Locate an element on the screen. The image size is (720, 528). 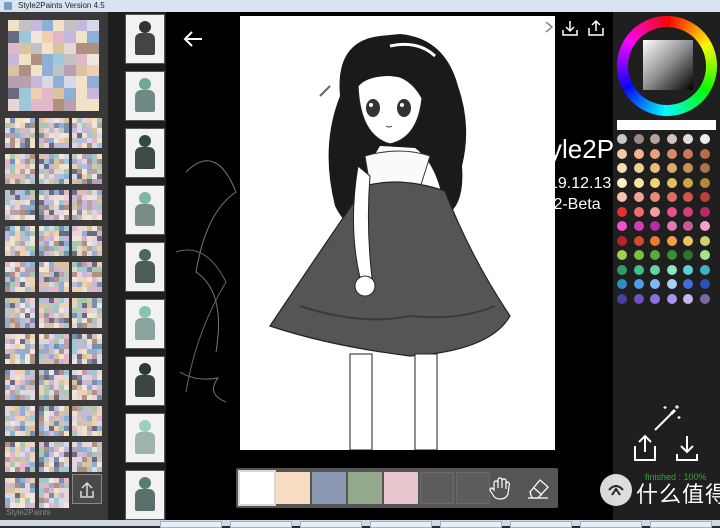
color-swatch-white is located at coordinates (257, 488).